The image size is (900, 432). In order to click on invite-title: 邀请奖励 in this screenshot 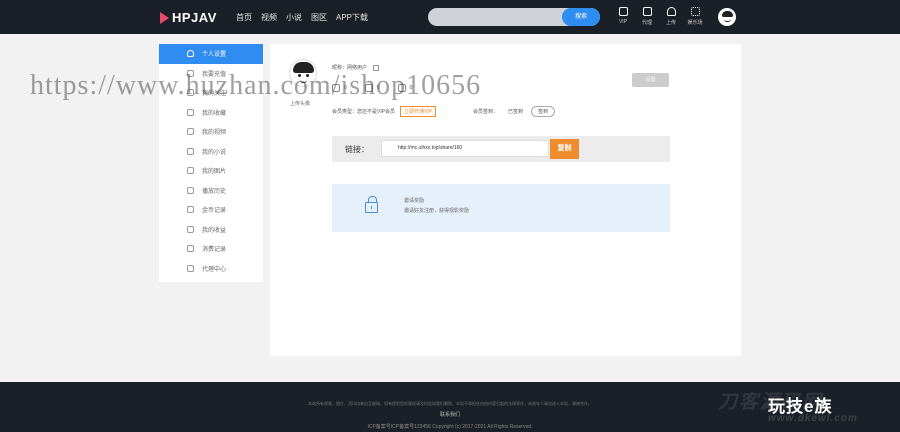, I will do `click(414, 201)`.